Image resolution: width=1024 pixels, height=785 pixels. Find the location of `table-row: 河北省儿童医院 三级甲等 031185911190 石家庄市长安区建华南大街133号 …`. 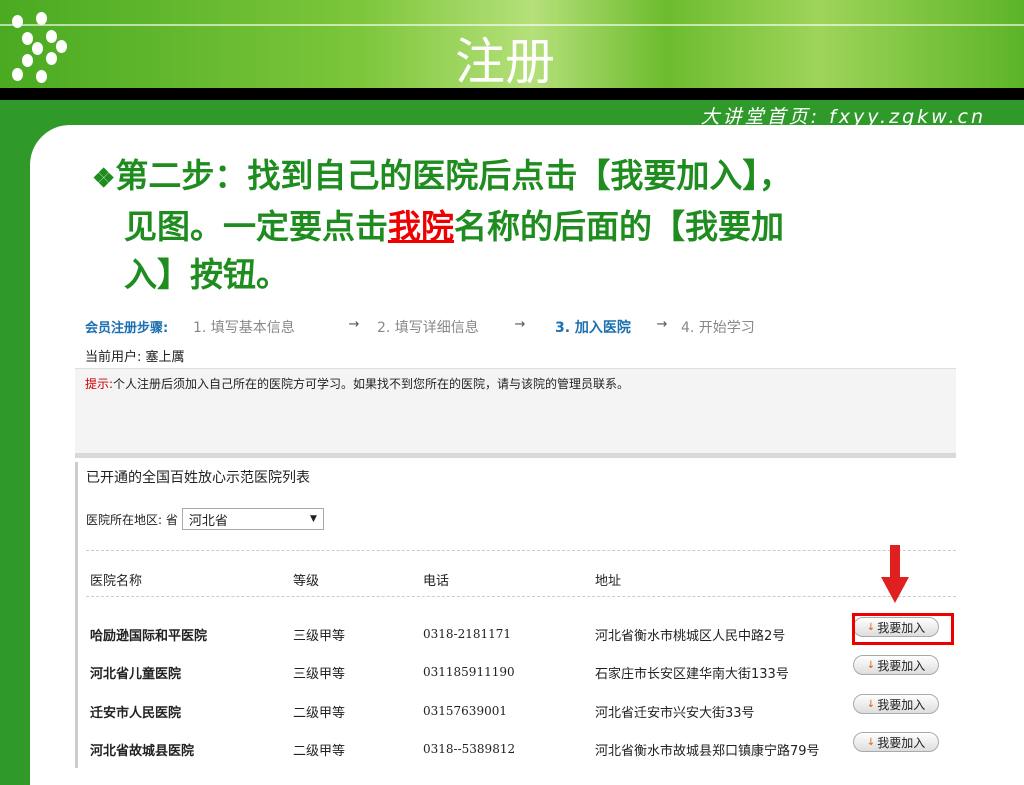

table-row: 河北省儿童医院 三级甲等 031185911190 石家庄市长安区建华南大街133号 … is located at coordinates (520, 671).